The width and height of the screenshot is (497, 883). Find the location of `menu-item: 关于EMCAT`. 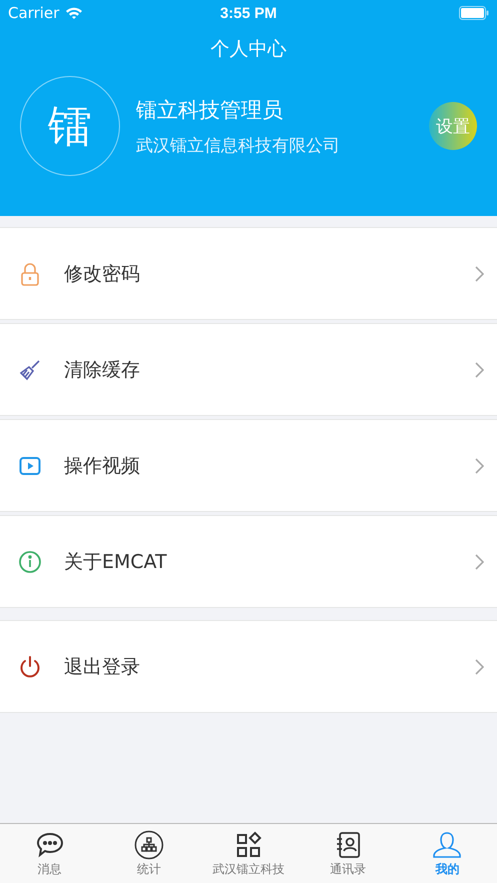

menu-item: 关于EMCAT is located at coordinates (248, 561).